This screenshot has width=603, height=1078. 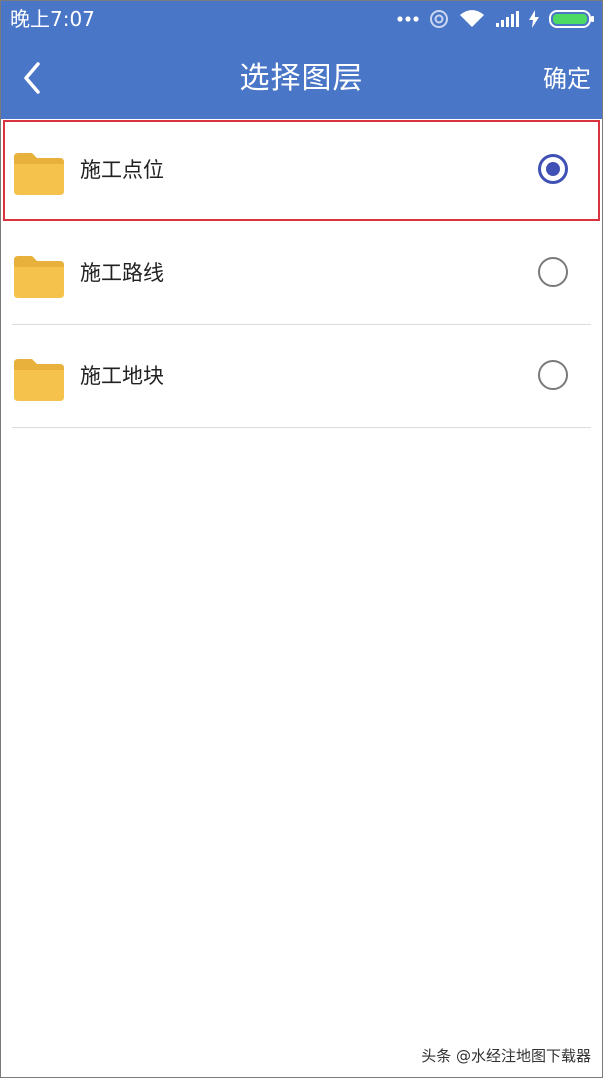 What do you see at coordinates (553, 169) in the screenshot?
I see `layer-radio-selected` at bounding box center [553, 169].